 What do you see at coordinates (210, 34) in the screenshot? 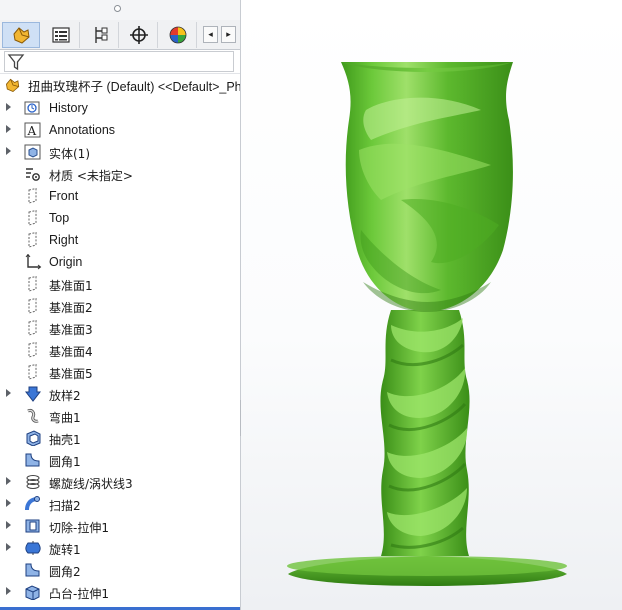
I see `tab-scroll-left-button: ◂` at bounding box center [210, 34].